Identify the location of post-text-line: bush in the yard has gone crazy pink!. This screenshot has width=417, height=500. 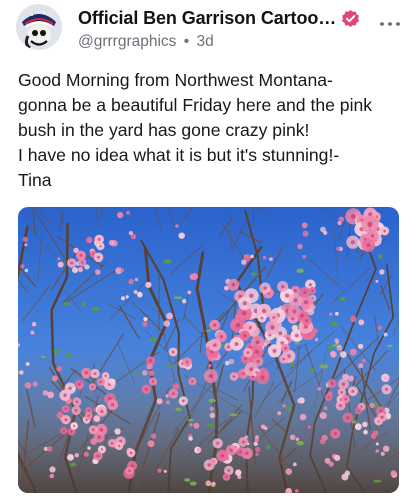
(164, 130).